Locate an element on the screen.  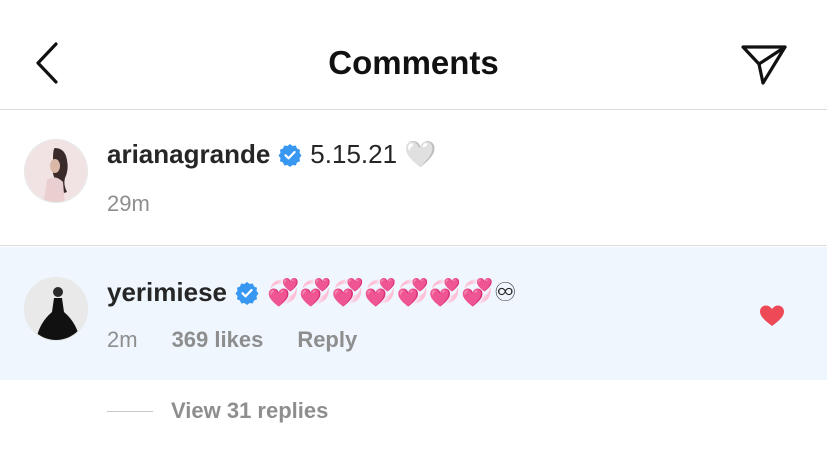
view-replies-button: View 31 replies is located at coordinates (217, 411).